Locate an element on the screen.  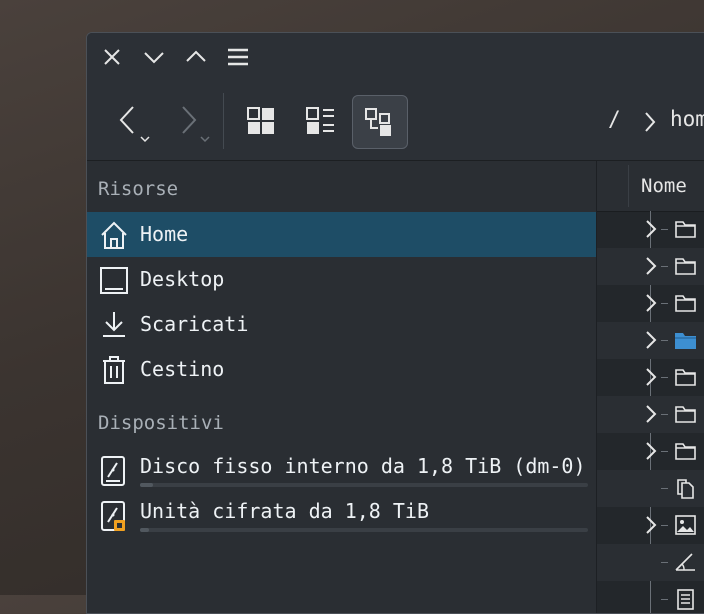
devices-section-title: Dispositivi is located at coordinates (161, 423).